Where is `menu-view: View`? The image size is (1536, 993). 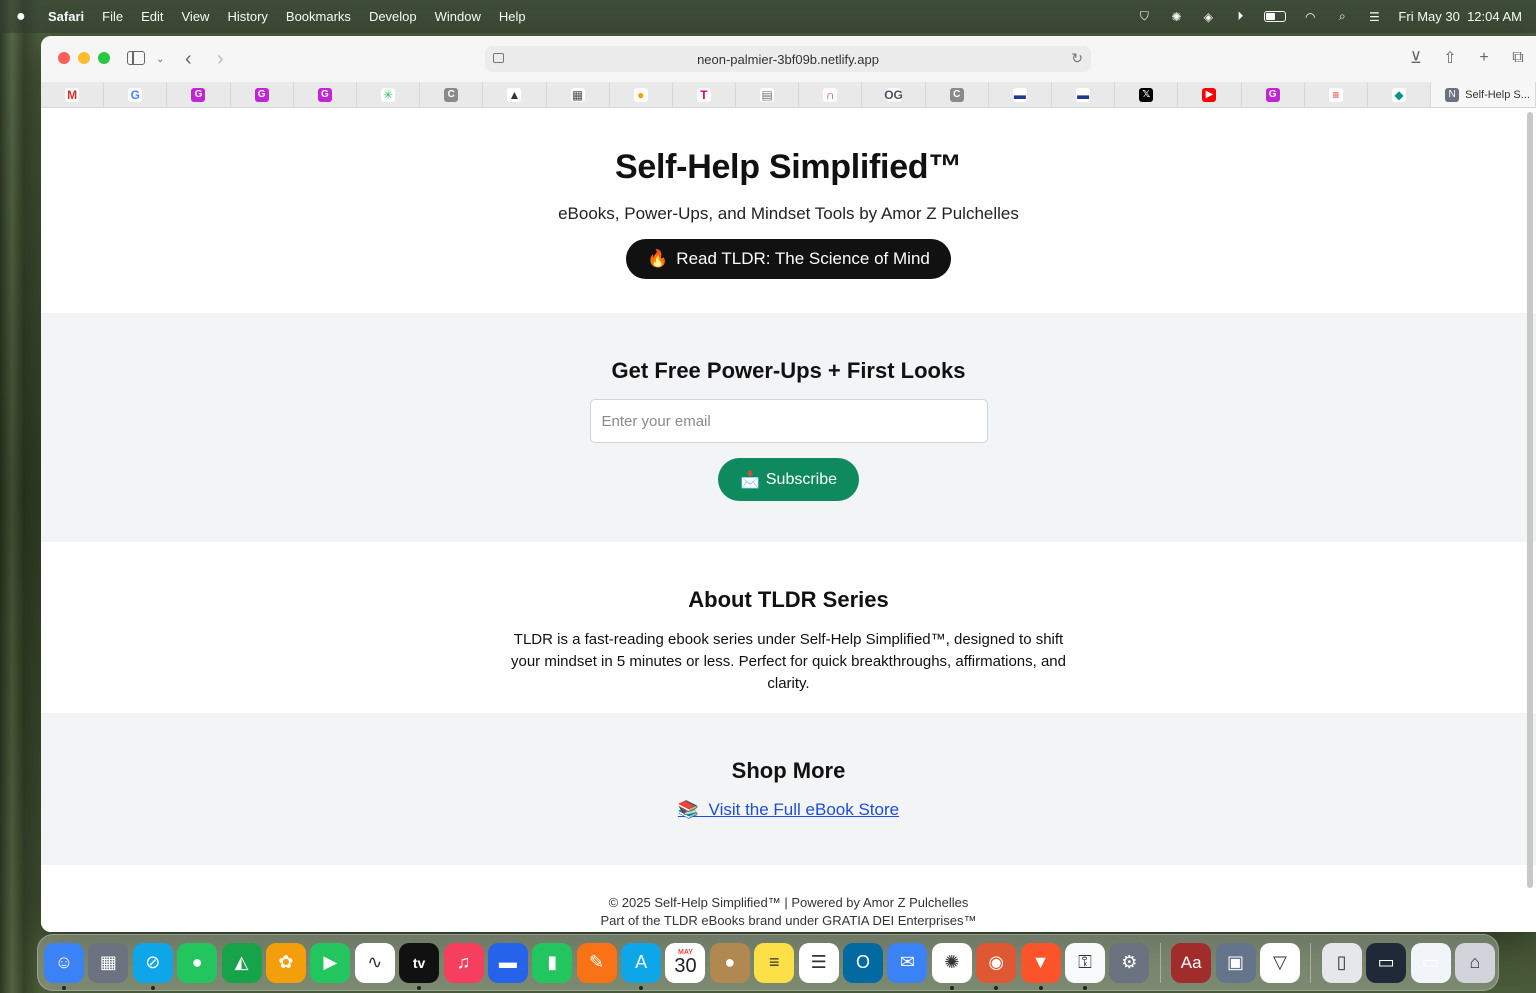
menu-view: View is located at coordinates (196, 16).